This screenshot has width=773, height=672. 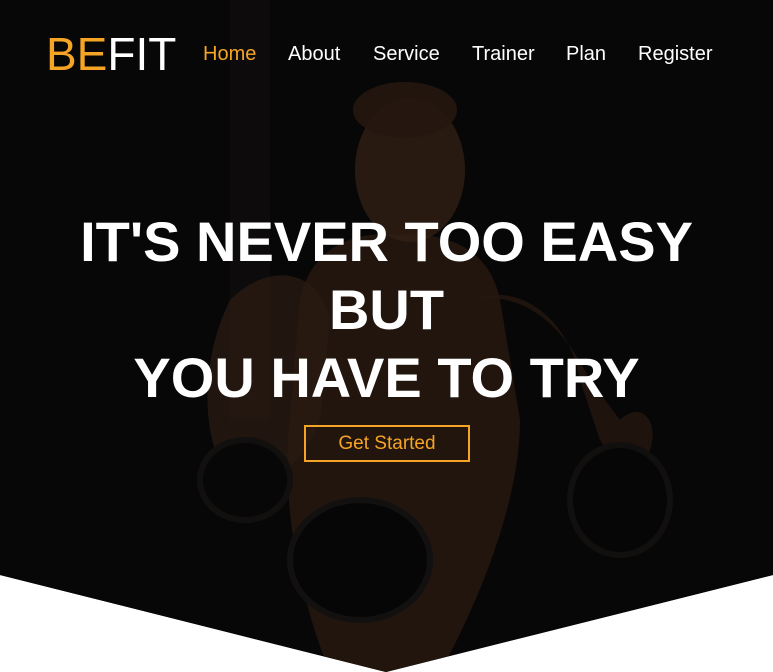 I want to click on hero-headline-line-1: IT'S NEVER TOO EASY, so click(x=386, y=241).